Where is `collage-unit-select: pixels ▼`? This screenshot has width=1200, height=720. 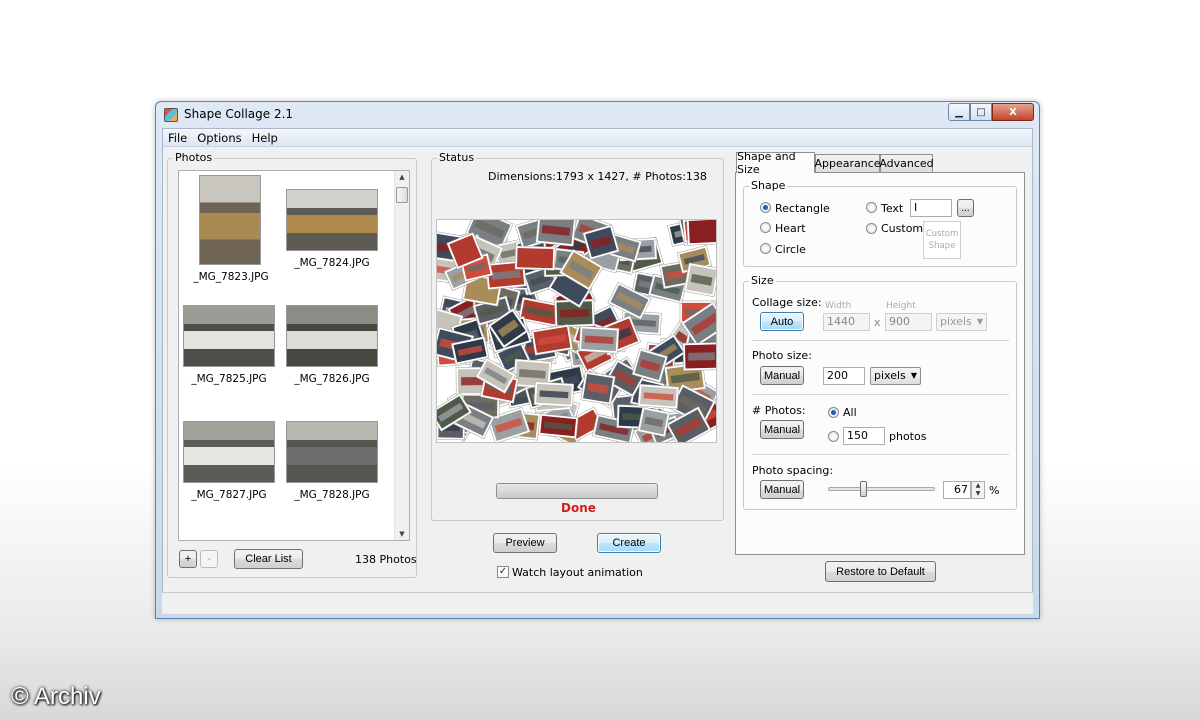
collage-unit-select: pixels ▼ is located at coordinates (961, 322).